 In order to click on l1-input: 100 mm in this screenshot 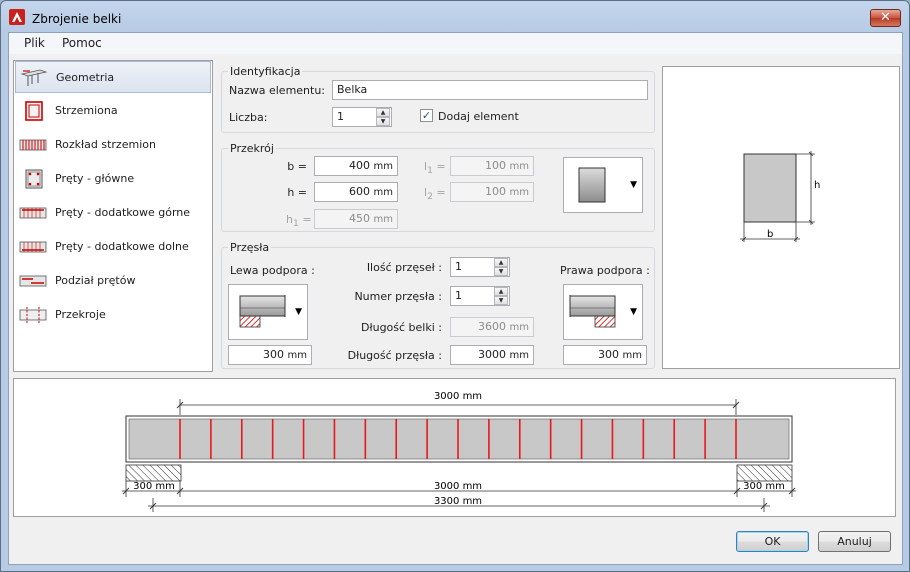, I will do `click(492, 166)`.